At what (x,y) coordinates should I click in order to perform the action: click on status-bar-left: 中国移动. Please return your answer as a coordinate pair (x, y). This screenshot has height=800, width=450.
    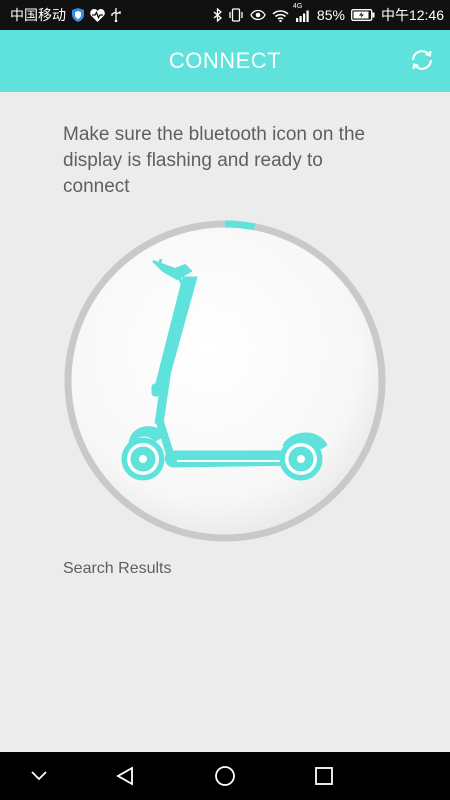
    Looking at the image, I should click on (65, 15).